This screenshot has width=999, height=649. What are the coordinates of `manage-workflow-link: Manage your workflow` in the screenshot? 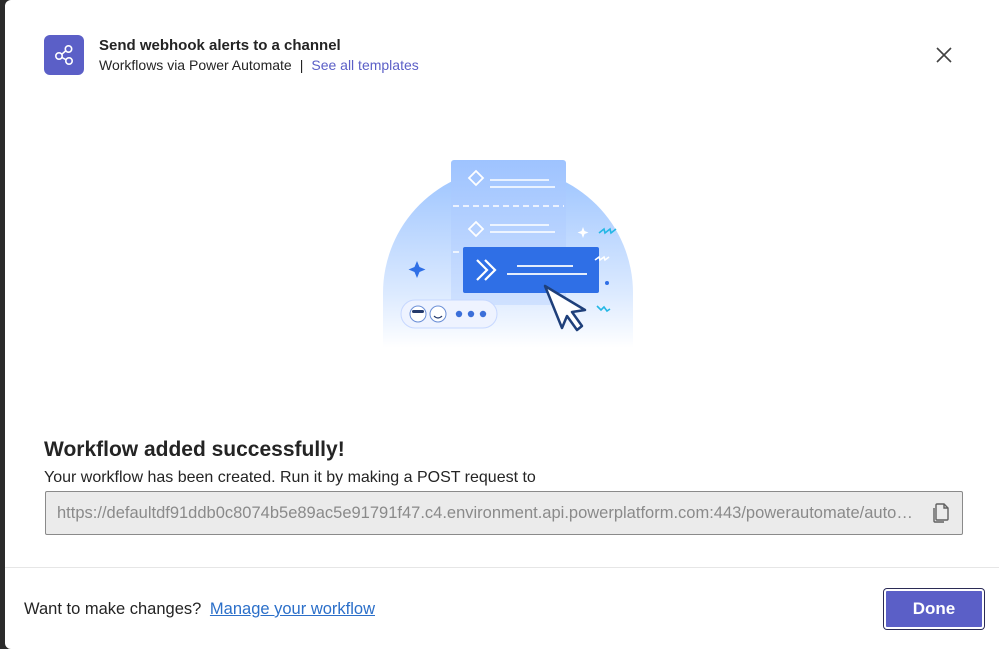 It's located at (292, 609).